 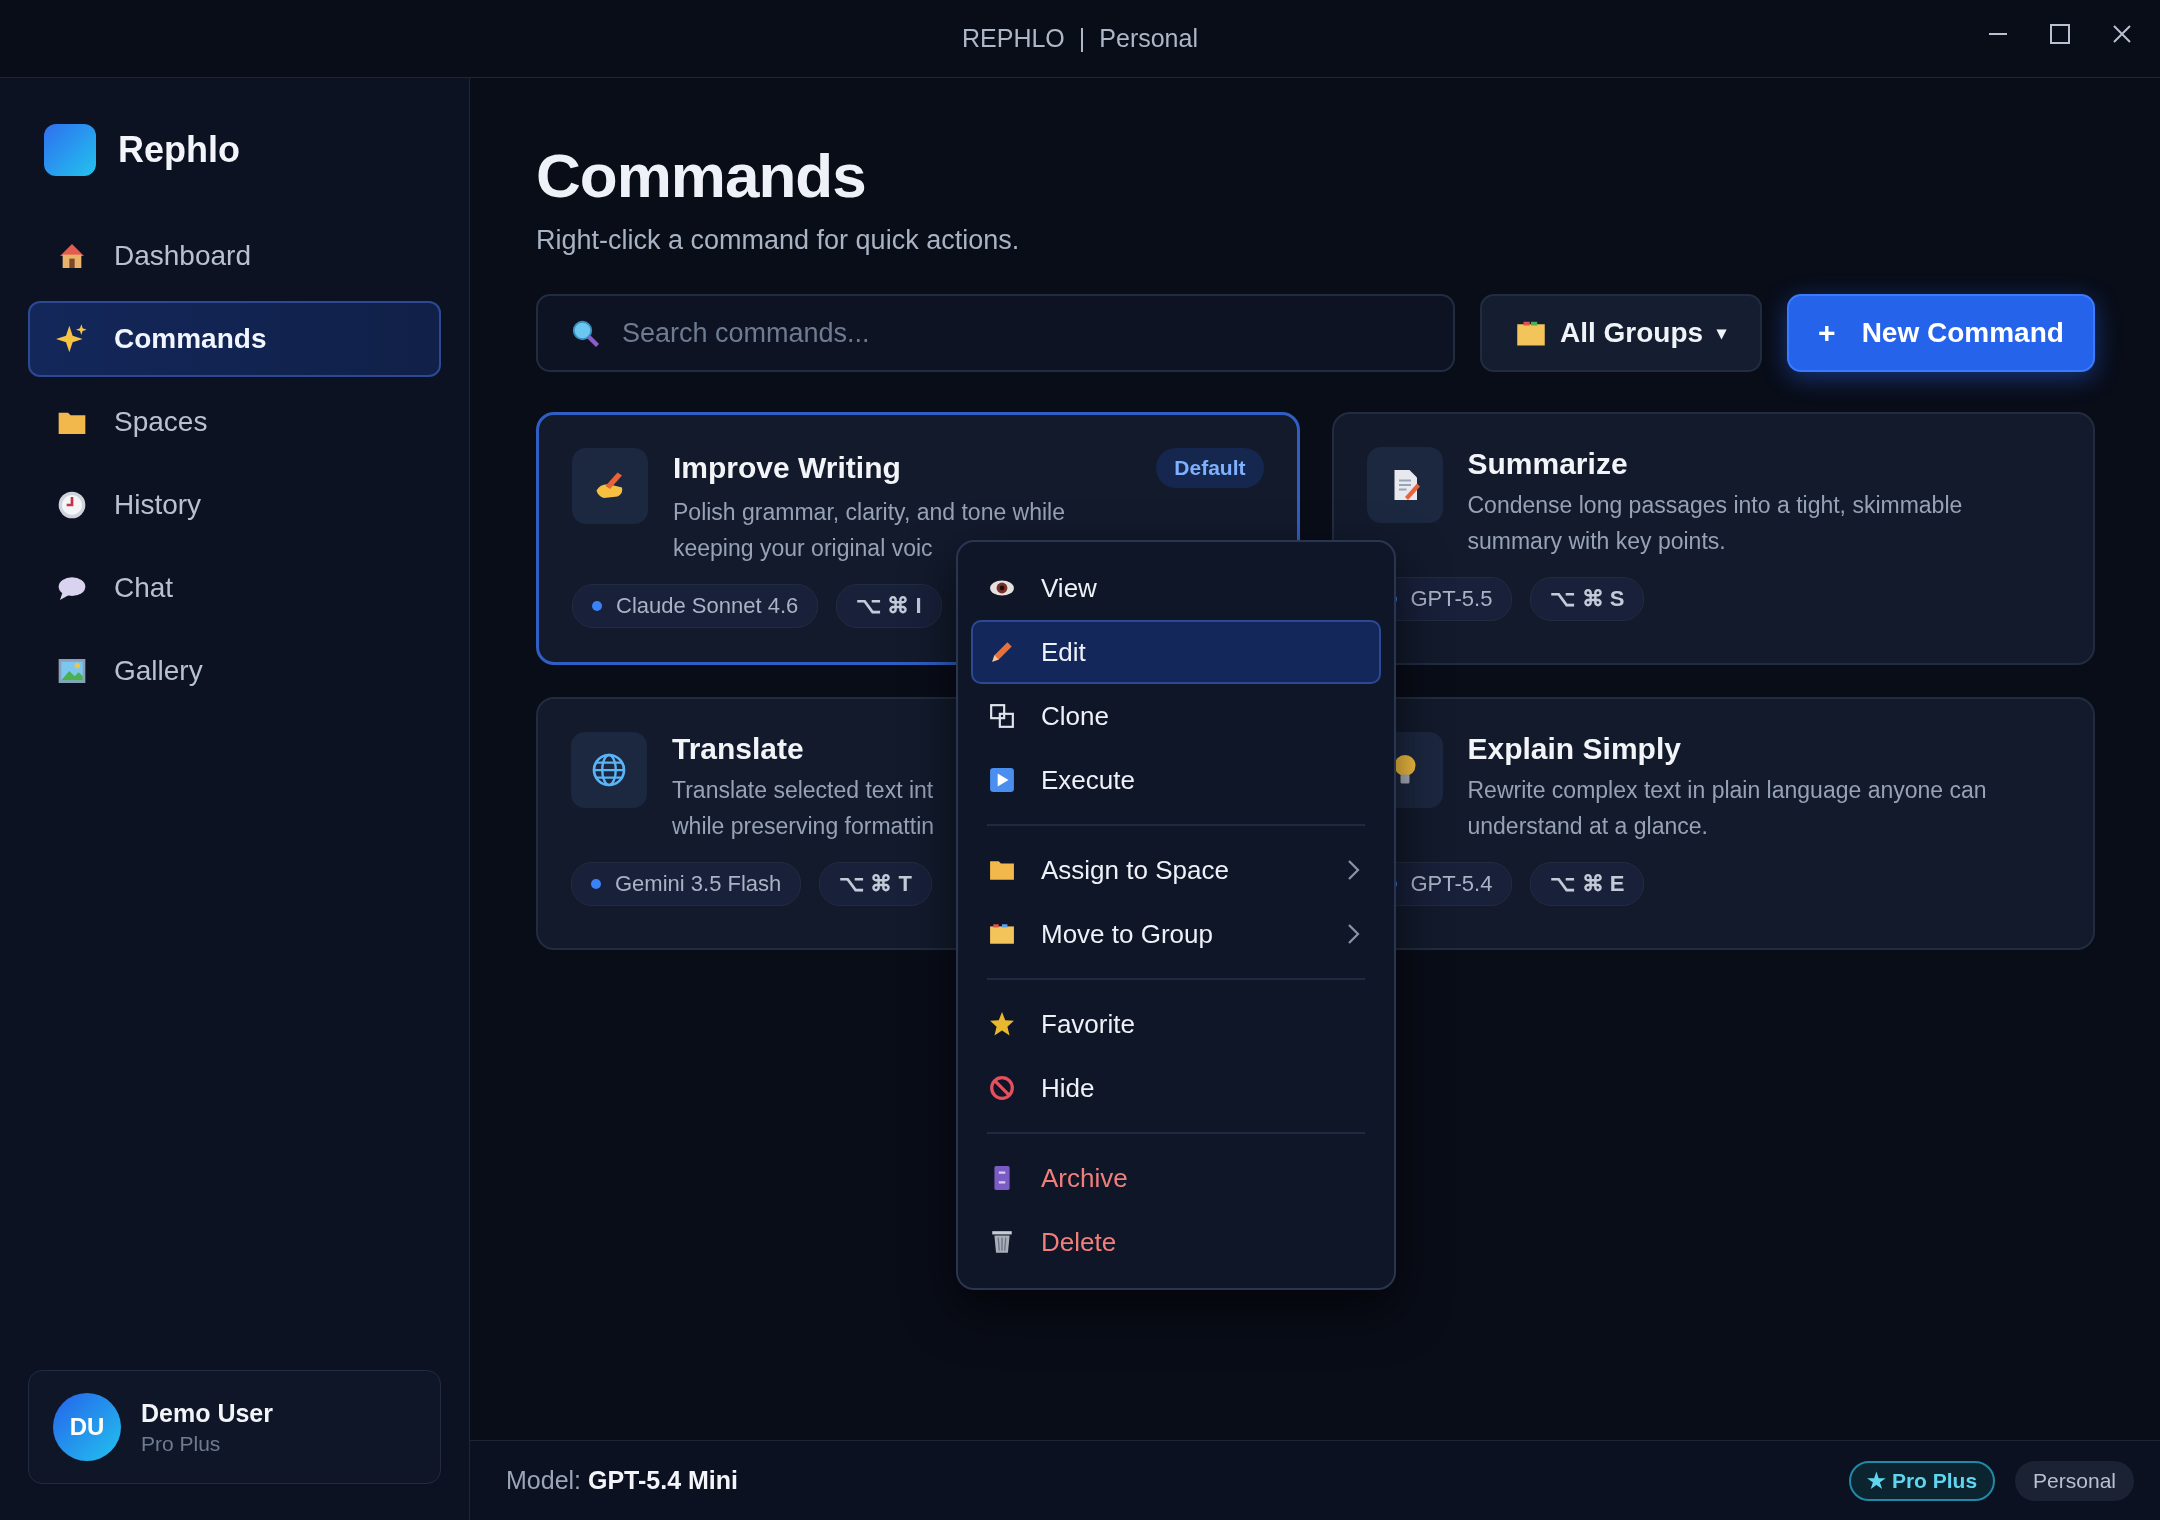 I want to click on shortcut-chip: ⌥ ⌘ S, so click(x=1587, y=599).